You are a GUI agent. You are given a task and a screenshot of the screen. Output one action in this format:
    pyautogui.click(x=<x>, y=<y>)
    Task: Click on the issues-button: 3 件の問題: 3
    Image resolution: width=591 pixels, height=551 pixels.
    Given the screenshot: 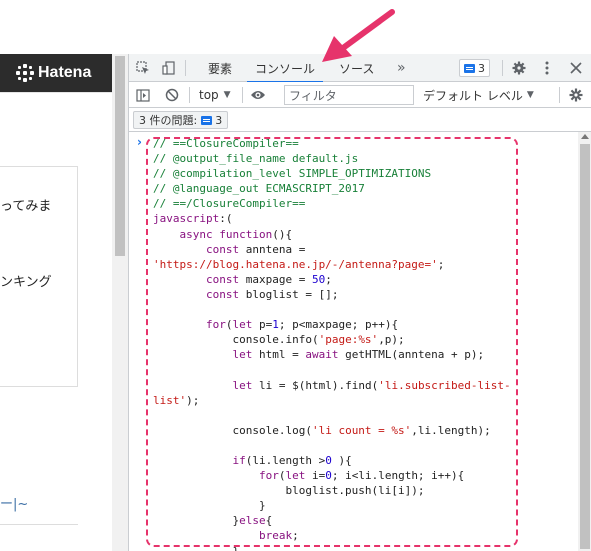 What is the action you would take?
    pyautogui.click(x=181, y=120)
    